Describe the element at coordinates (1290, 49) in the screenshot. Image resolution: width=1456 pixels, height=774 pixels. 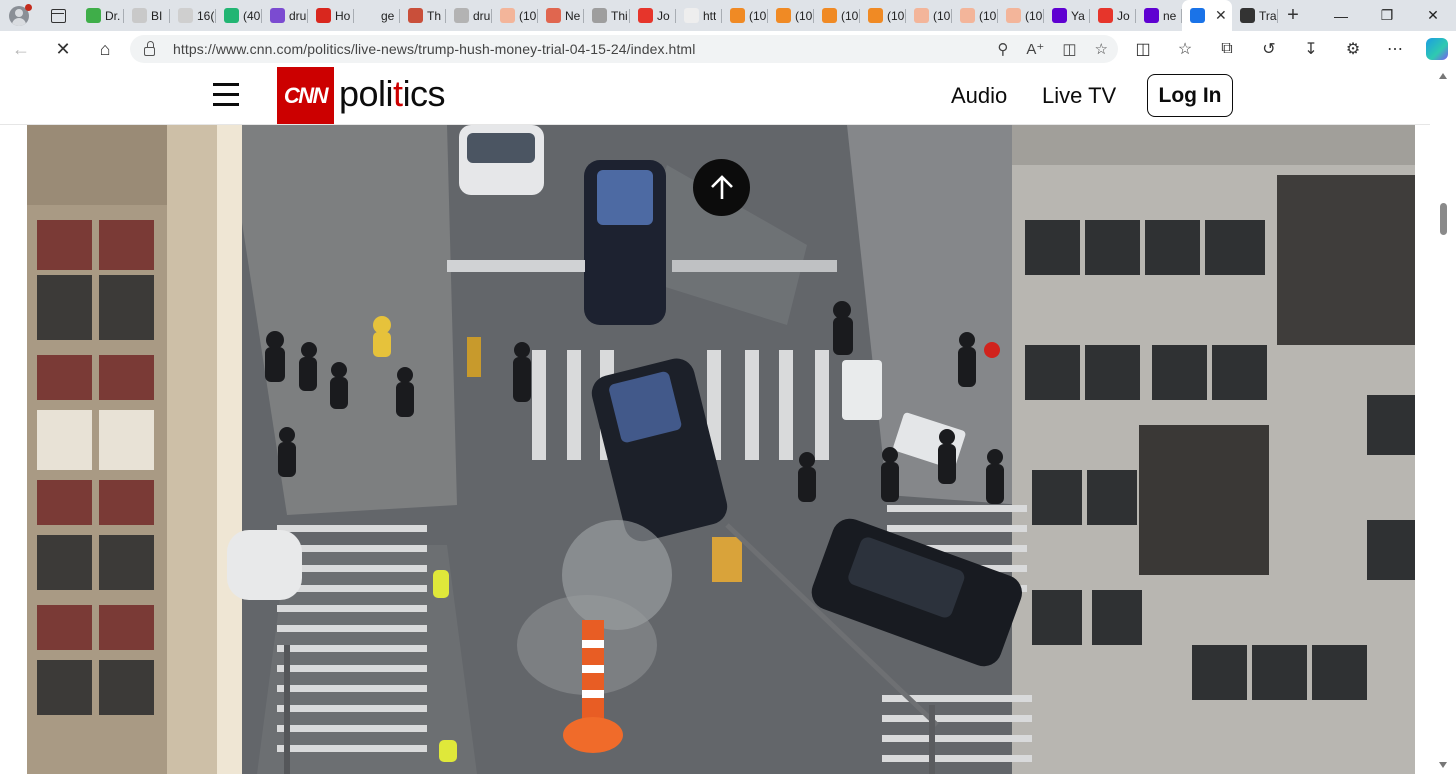
I see `toolbar-right: ◫ ☆ ⧉ ↺ ↧ ⚙ ⋯` at that location.